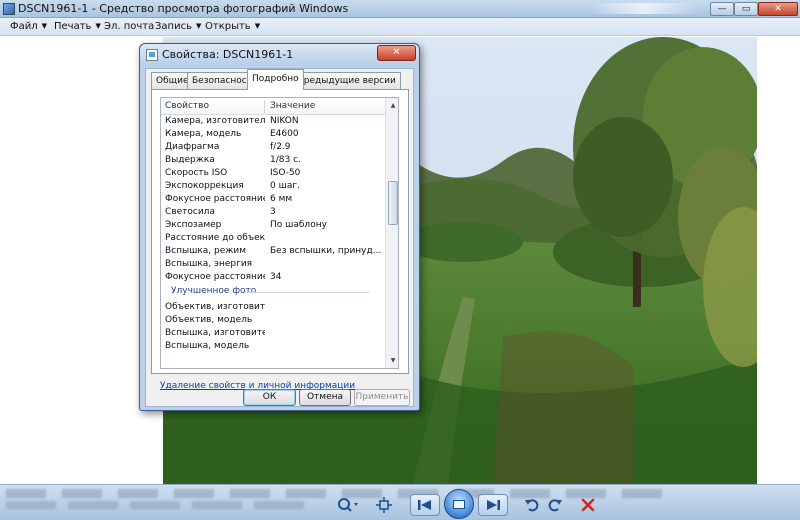  What do you see at coordinates (215, 333) in the screenshot?
I see `property-name: Вспышка, изготовитель` at bounding box center [215, 333].